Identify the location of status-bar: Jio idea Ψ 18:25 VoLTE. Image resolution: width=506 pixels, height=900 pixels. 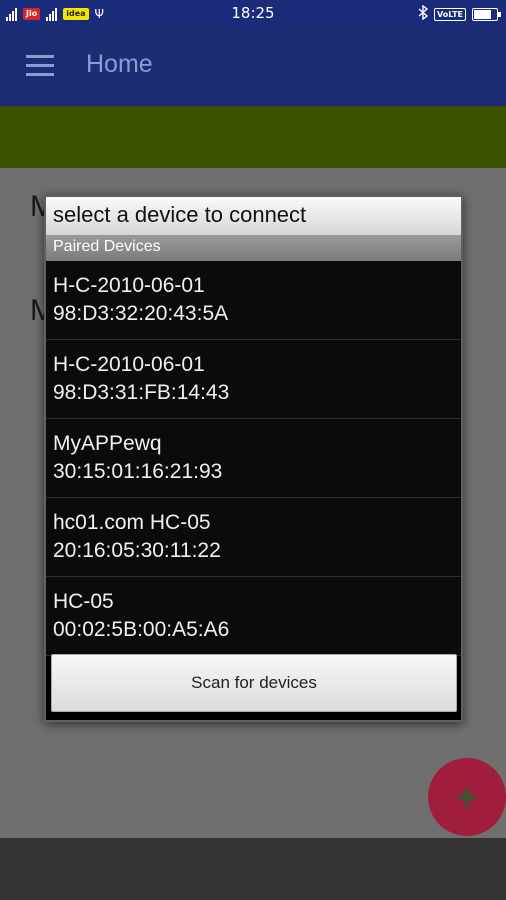
(253, 14).